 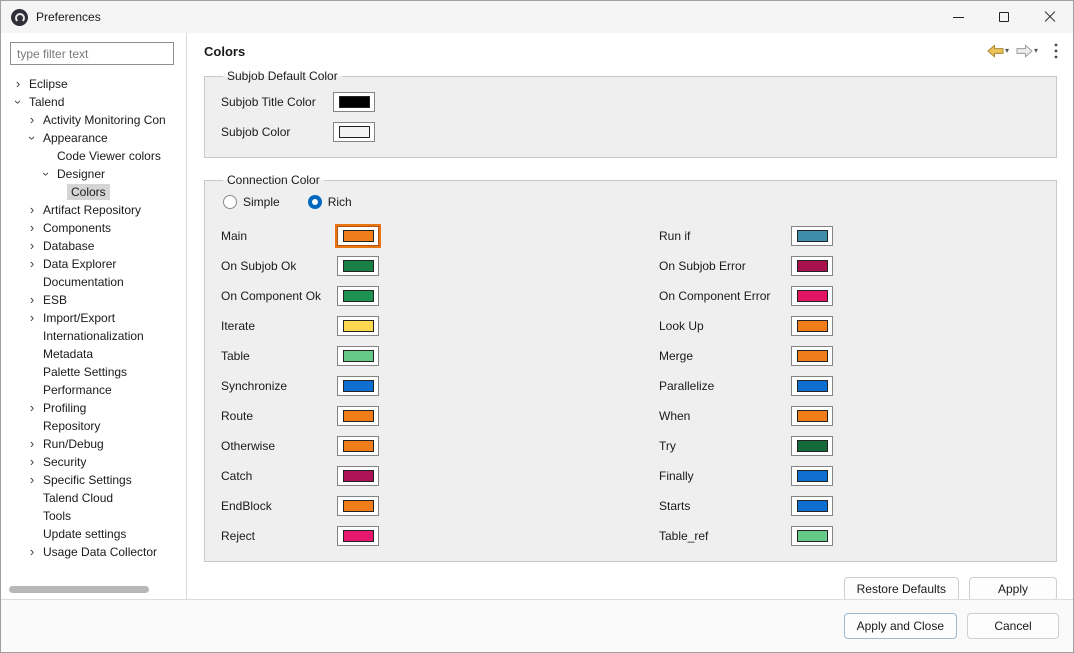 I want to click on tree-item-update-settings: Update settings, so click(x=93, y=534).